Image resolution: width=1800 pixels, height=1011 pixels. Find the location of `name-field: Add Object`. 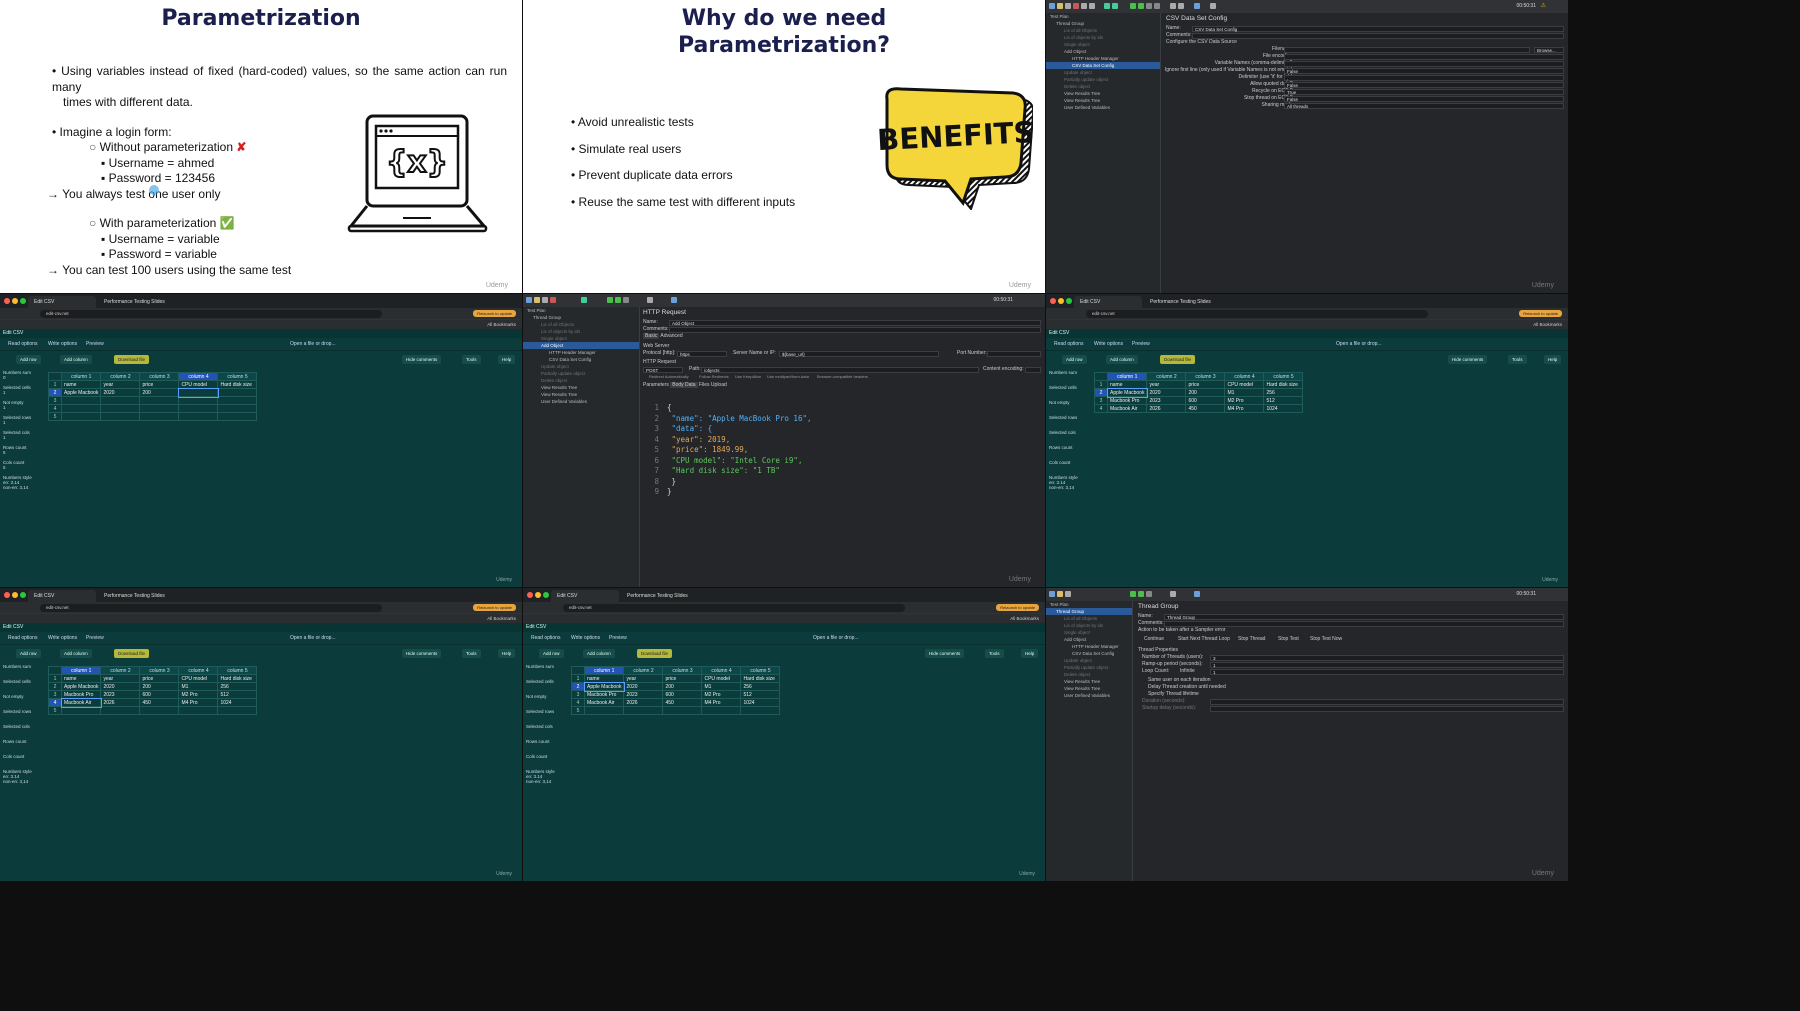

name-field: Add Object is located at coordinates (855, 322).